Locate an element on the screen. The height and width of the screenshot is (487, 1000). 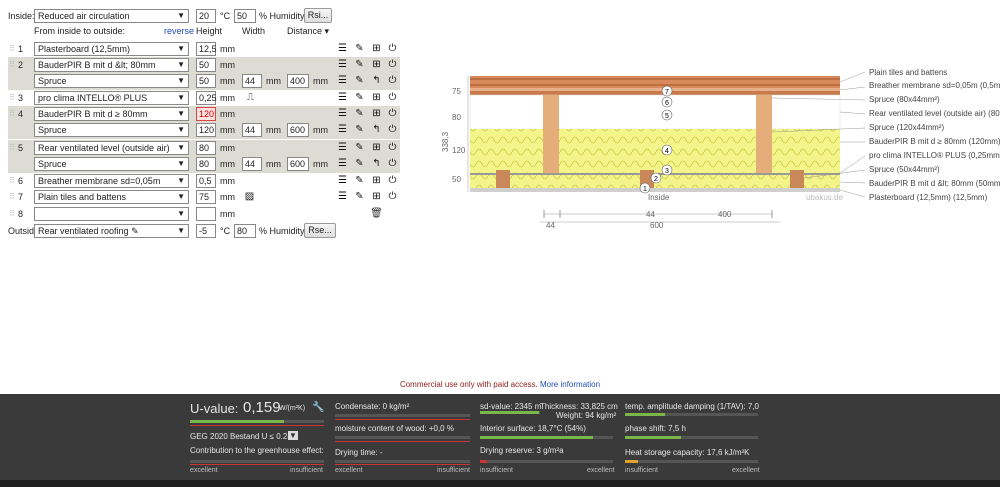
tile-pattern-icon: ▨ is located at coordinates (249, 197).